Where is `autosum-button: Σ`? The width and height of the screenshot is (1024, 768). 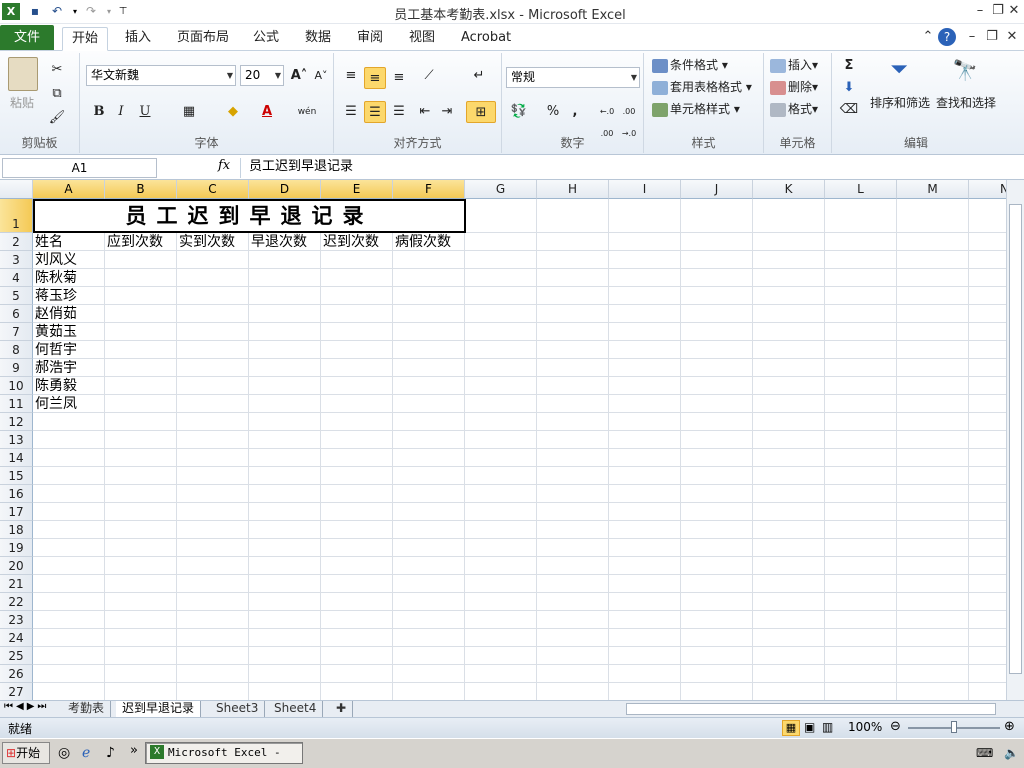
autosum-button: Σ is located at coordinates (849, 66).